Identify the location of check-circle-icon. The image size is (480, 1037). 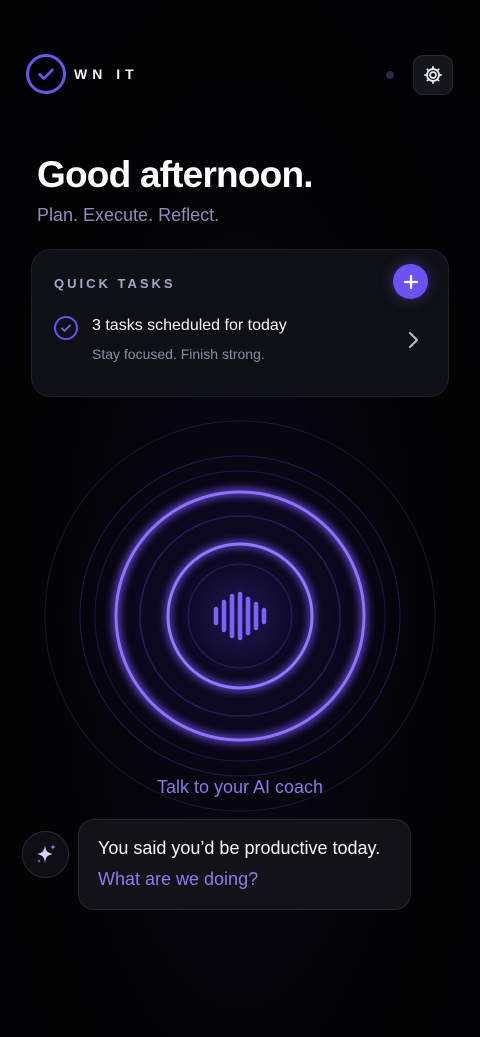
(46, 74).